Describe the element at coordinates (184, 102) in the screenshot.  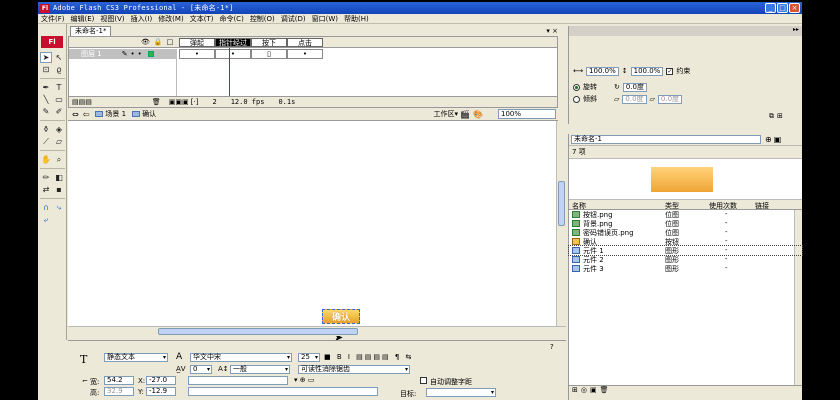
I see `onion-skin-icon: ▣▣▣ [·]` at that location.